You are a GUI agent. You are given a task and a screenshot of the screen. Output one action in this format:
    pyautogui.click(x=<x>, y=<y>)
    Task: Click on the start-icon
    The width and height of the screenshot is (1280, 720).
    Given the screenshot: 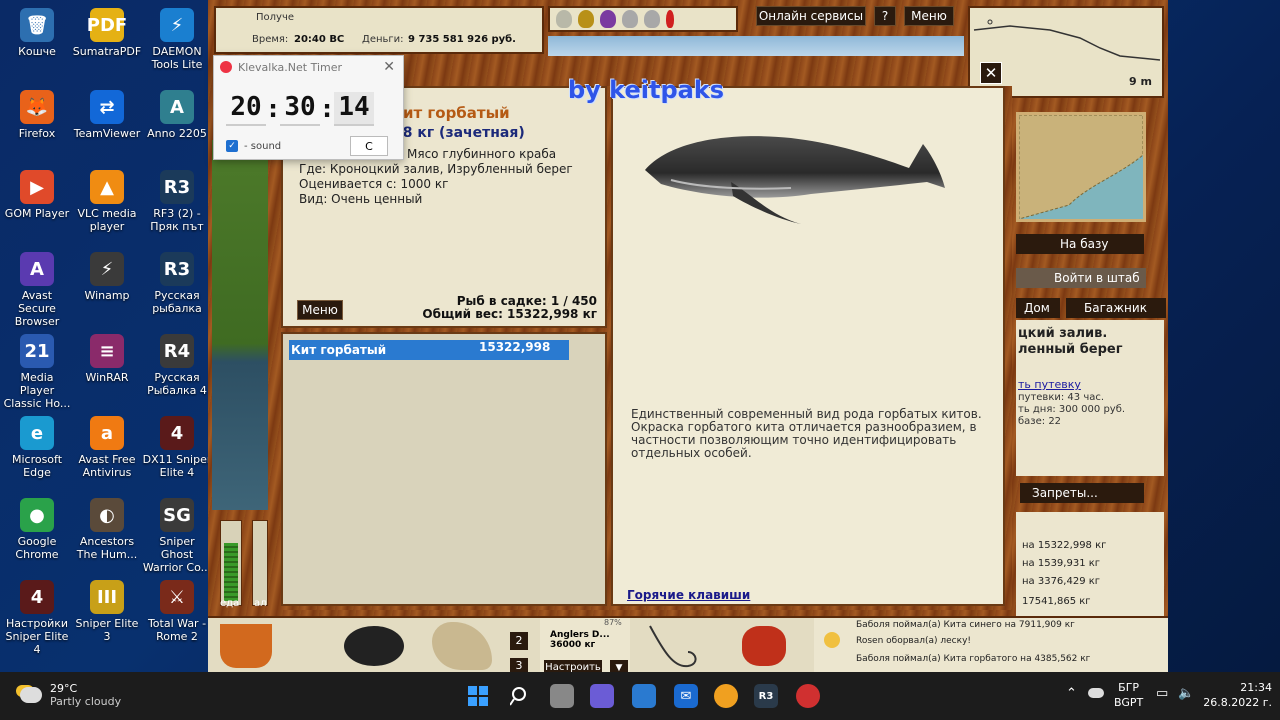 What is the action you would take?
    pyautogui.click(x=478, y=696)
    